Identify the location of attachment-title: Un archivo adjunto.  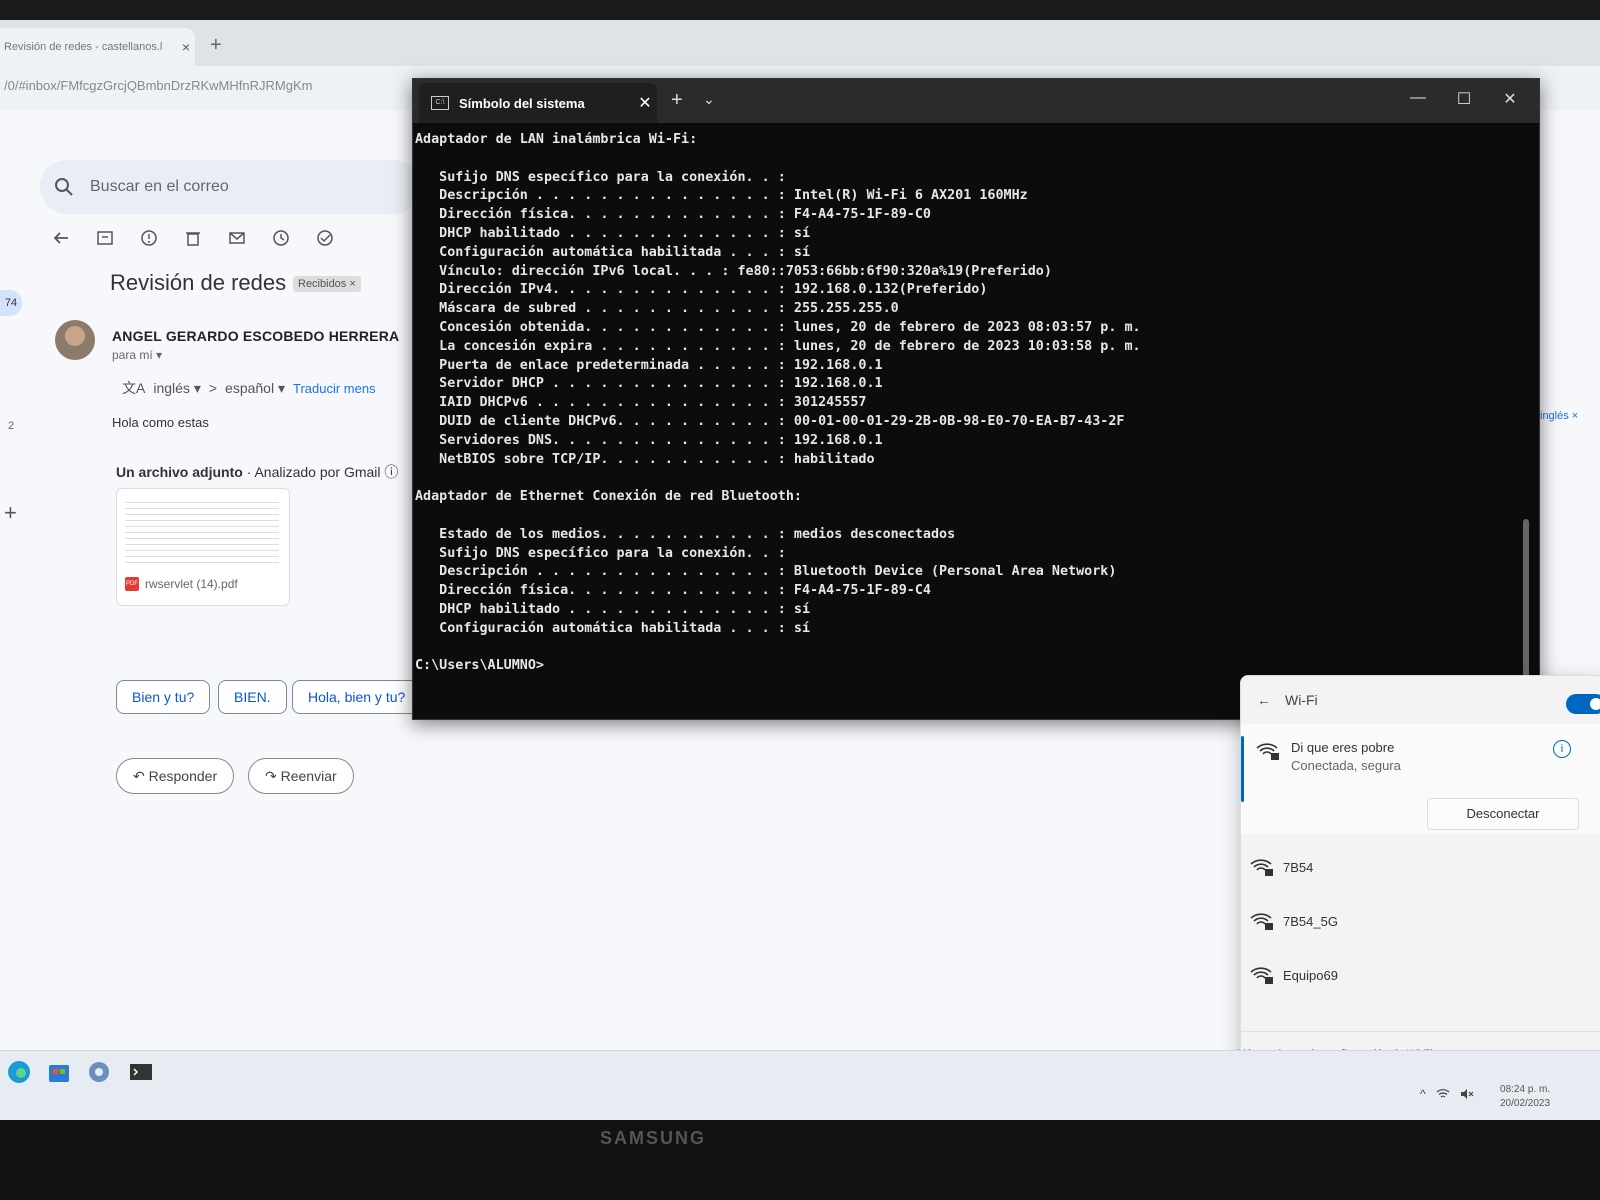
(179, 472).